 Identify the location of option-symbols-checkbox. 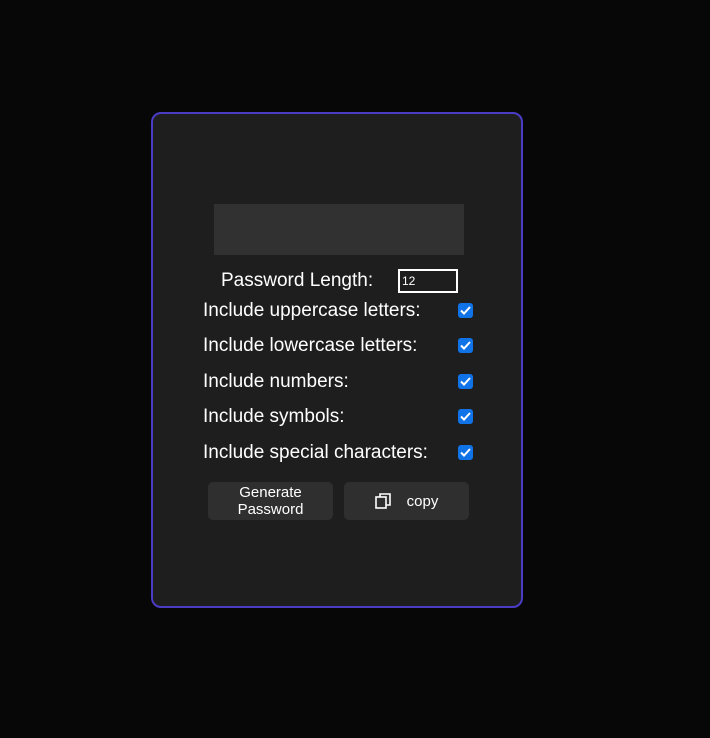
(465, 416).